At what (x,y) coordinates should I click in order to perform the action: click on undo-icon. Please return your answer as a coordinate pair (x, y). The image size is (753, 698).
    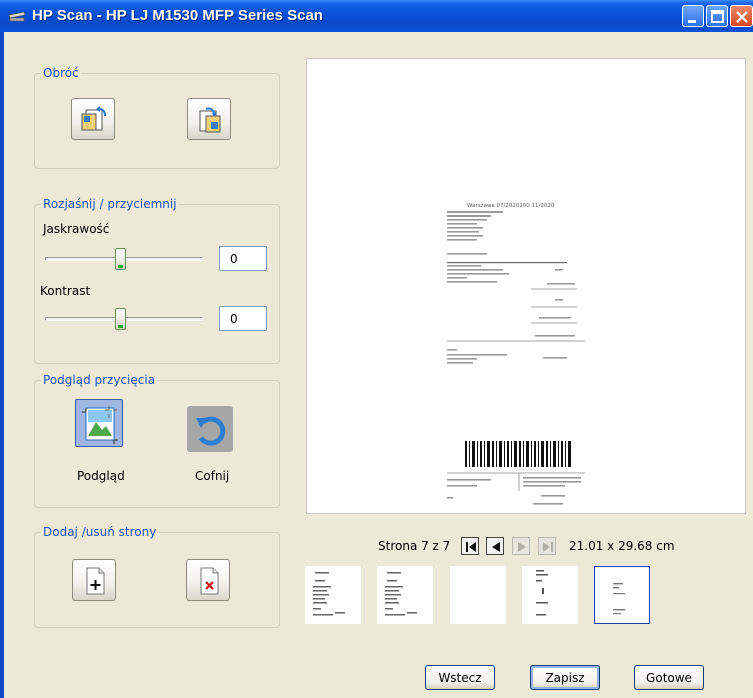
    Looking at the image, I should click on (211, 431).